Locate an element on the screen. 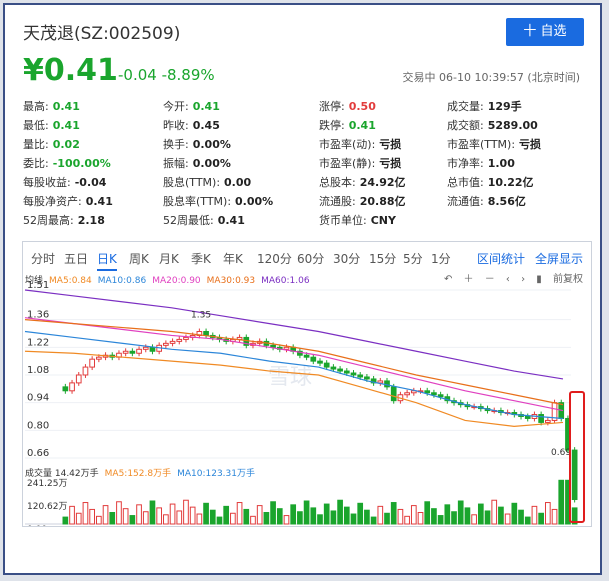 The image size is (609, 581). stat-value: 0.50 is located at coordinates (362, 106).